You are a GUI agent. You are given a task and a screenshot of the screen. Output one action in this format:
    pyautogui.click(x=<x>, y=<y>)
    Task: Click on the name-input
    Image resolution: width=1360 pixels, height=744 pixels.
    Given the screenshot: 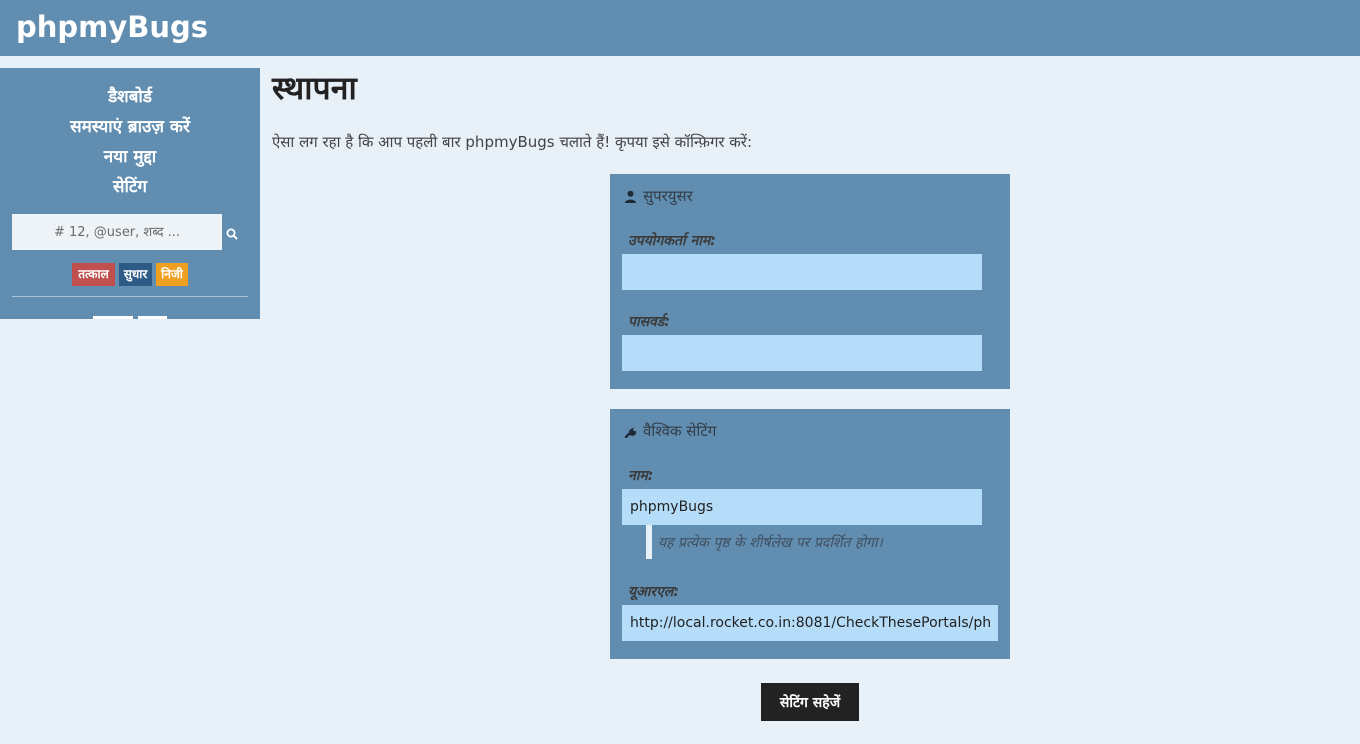 What is the action you would take?
    pyautogui.click(x=802, y=507)
    